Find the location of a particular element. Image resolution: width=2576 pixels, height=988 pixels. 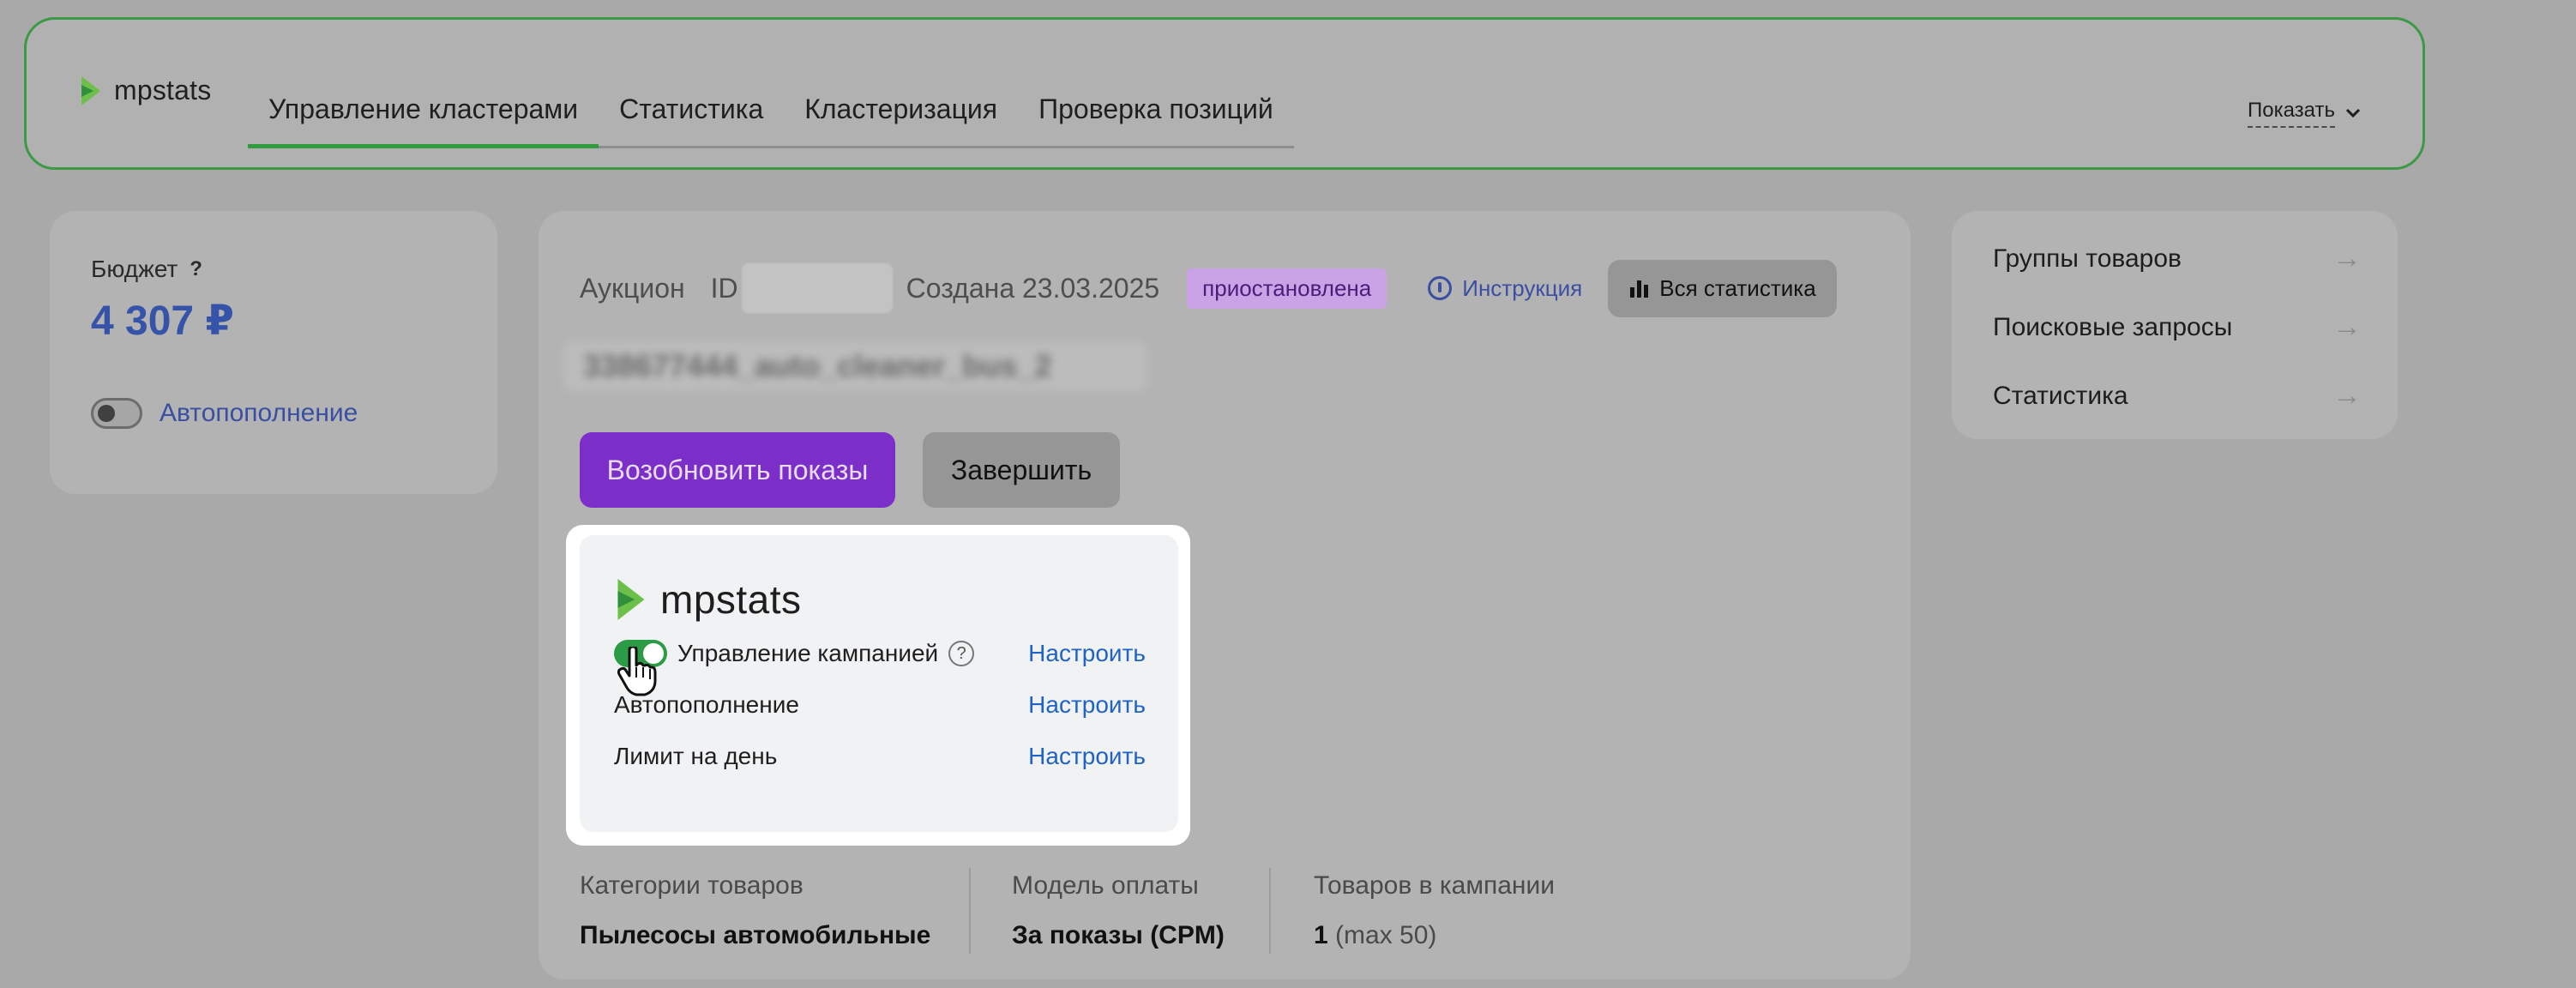

tab-cluster-management: Управление кластерами is located at coordinates (423, 111).